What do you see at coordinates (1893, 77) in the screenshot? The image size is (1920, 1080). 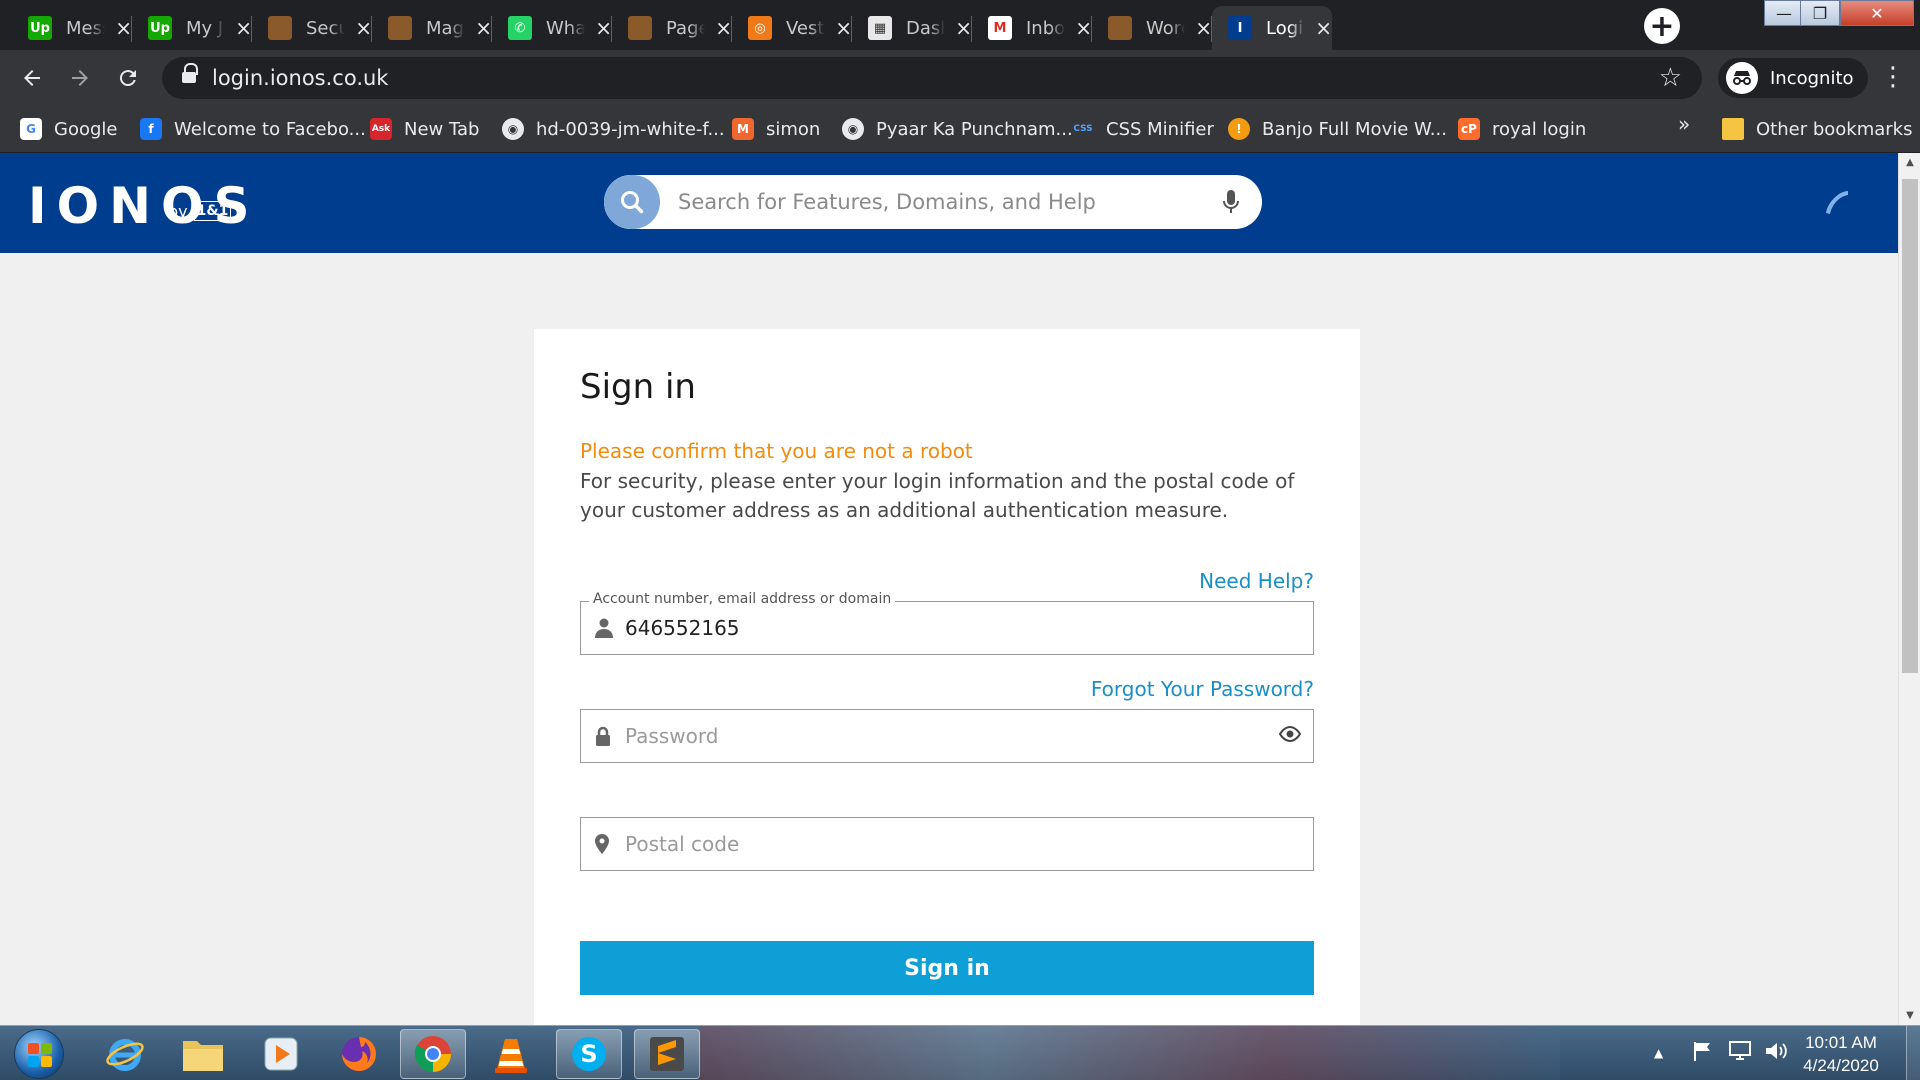 I see `menu-kebab-icon: ⋮` at bounding box center [1893, 77].